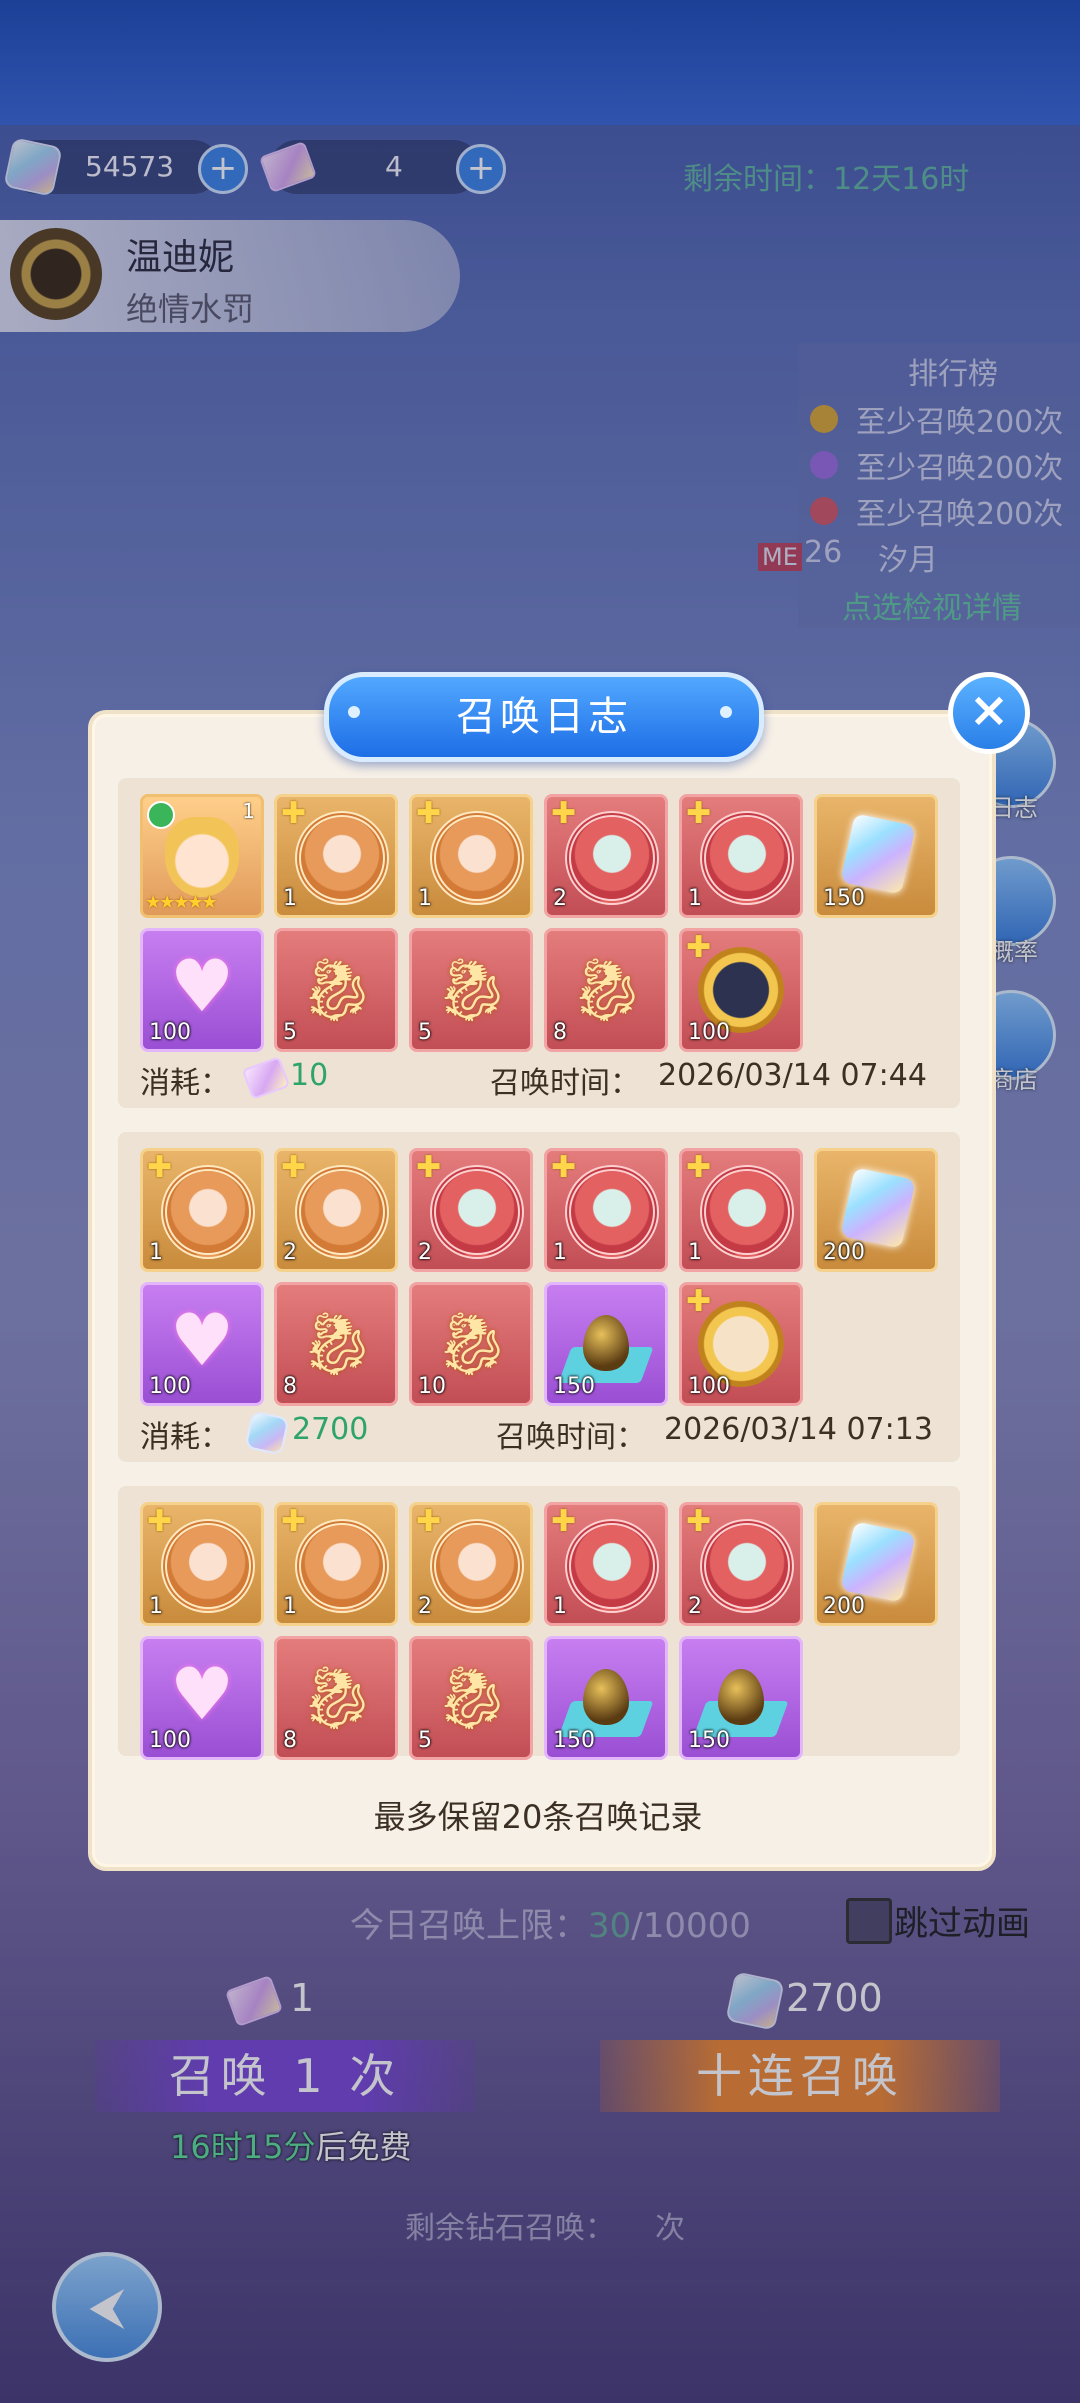  I want to click on close-button: ×, so click(989, 713).